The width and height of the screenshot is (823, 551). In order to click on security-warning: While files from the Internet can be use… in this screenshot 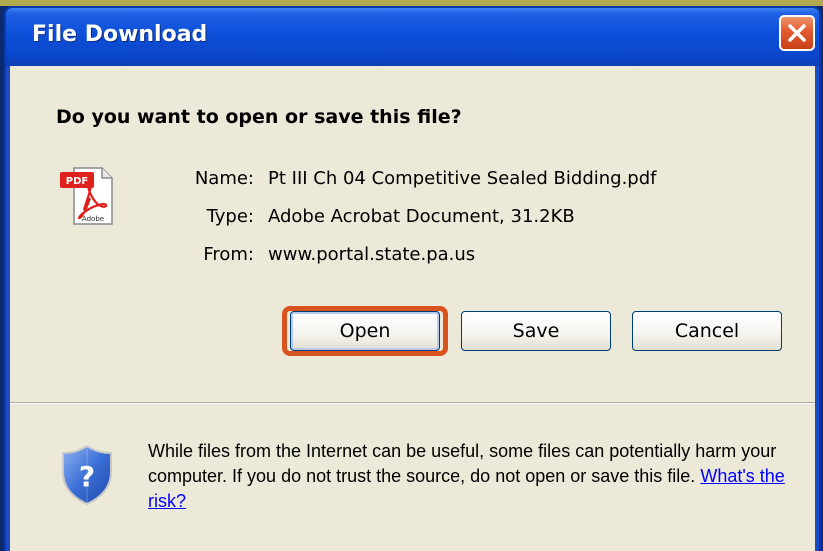, I will do `click(473, 476)`.